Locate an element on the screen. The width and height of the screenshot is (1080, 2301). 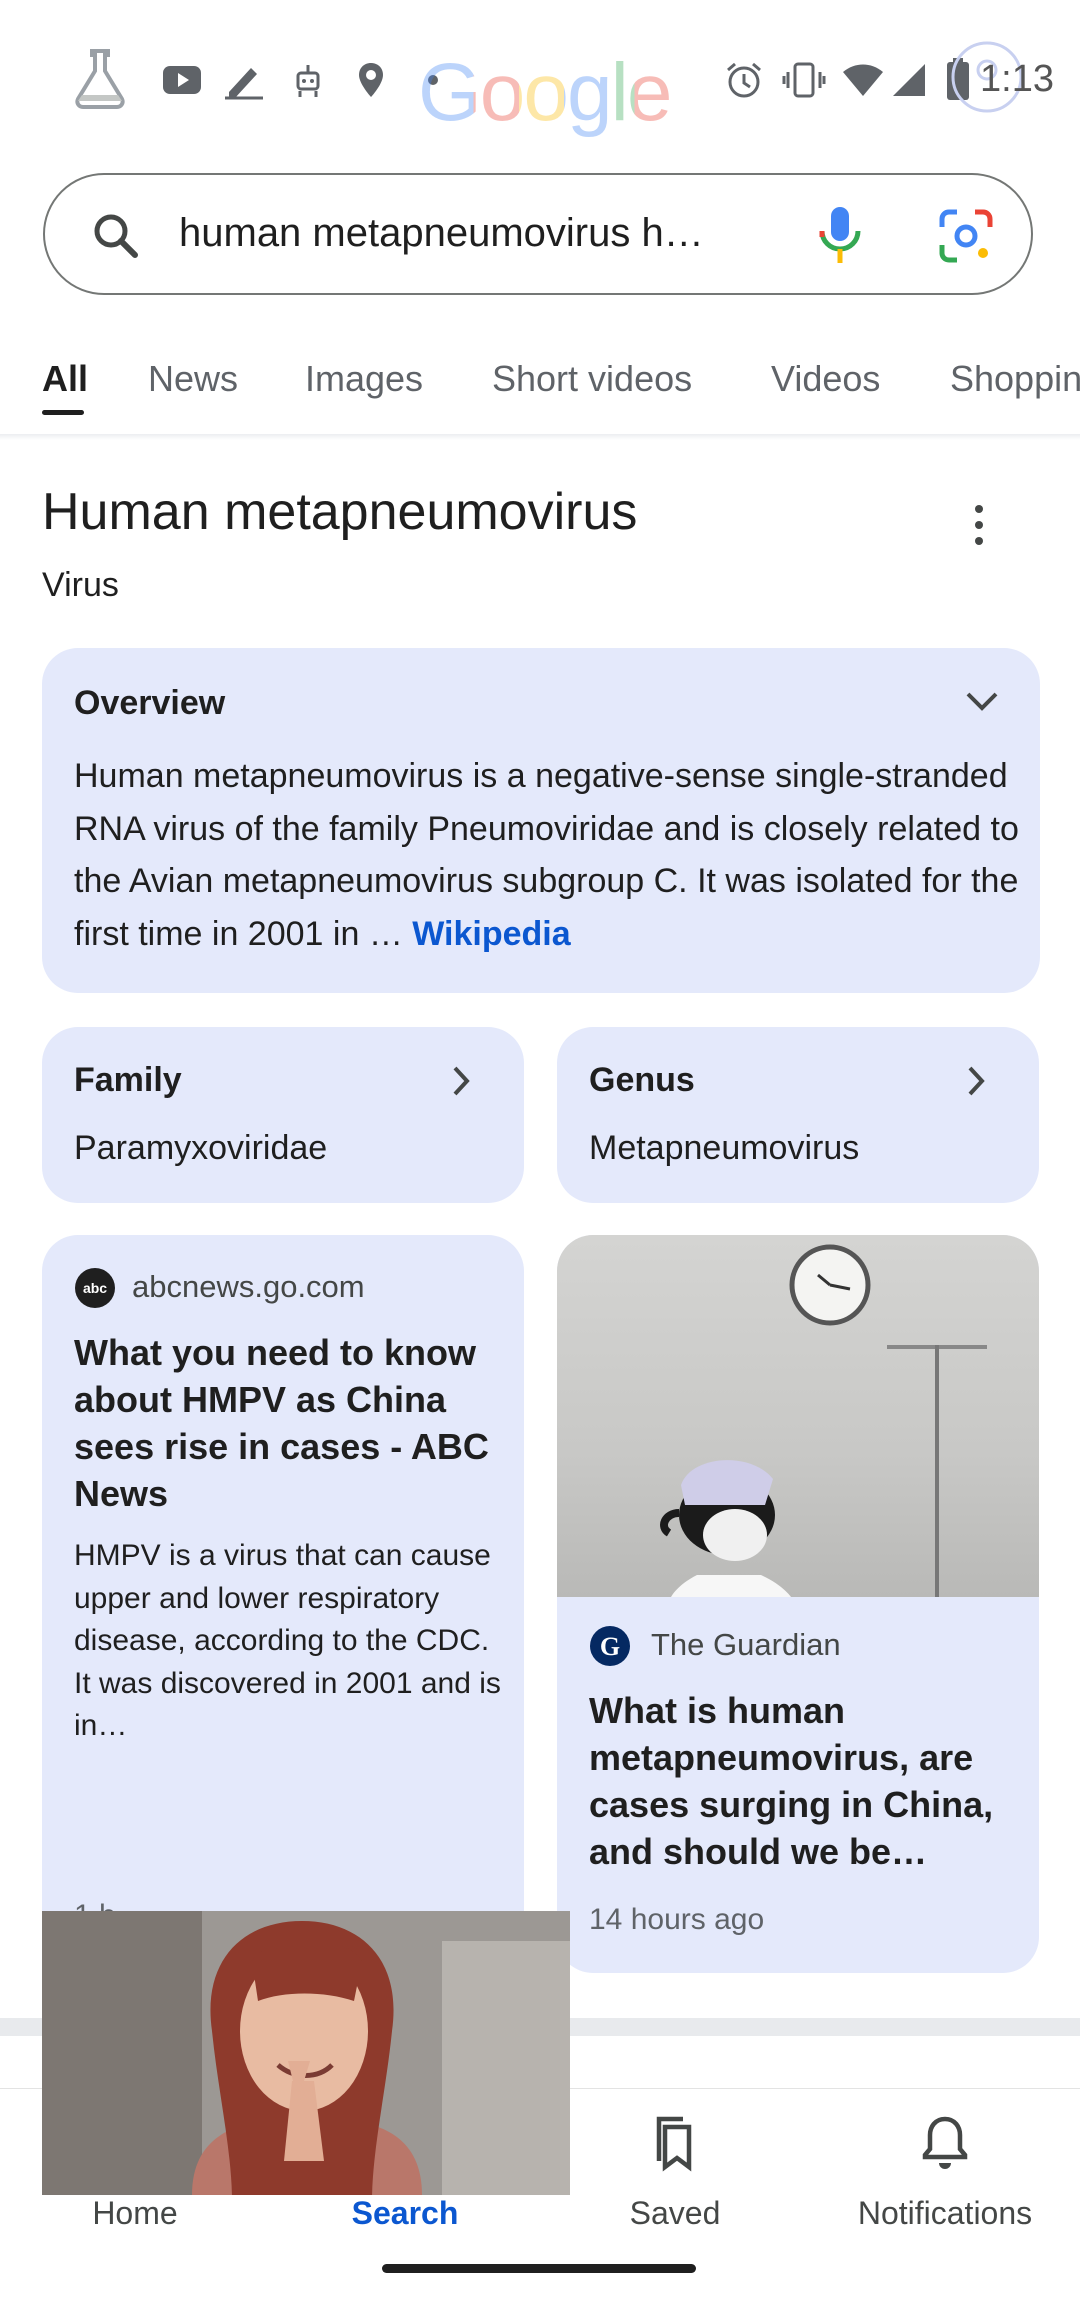
nav-notifications-label: Notifications is located at coordinates (945, 2213).